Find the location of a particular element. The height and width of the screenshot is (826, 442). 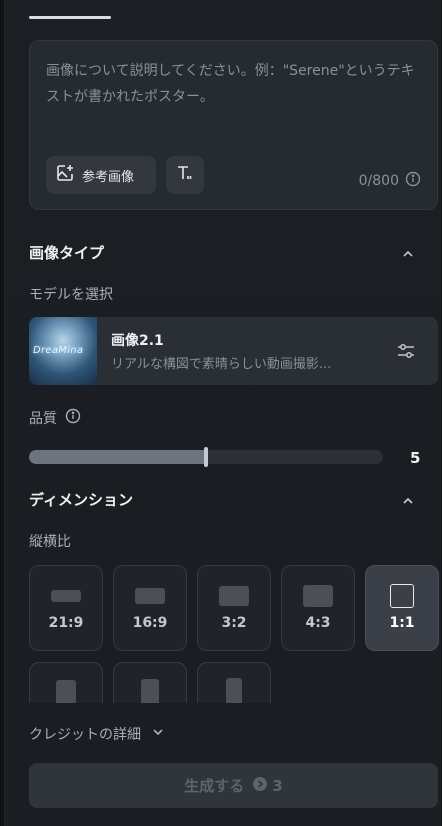

image-type-heading: 画像タイプ is located at coordinates (67, 253).